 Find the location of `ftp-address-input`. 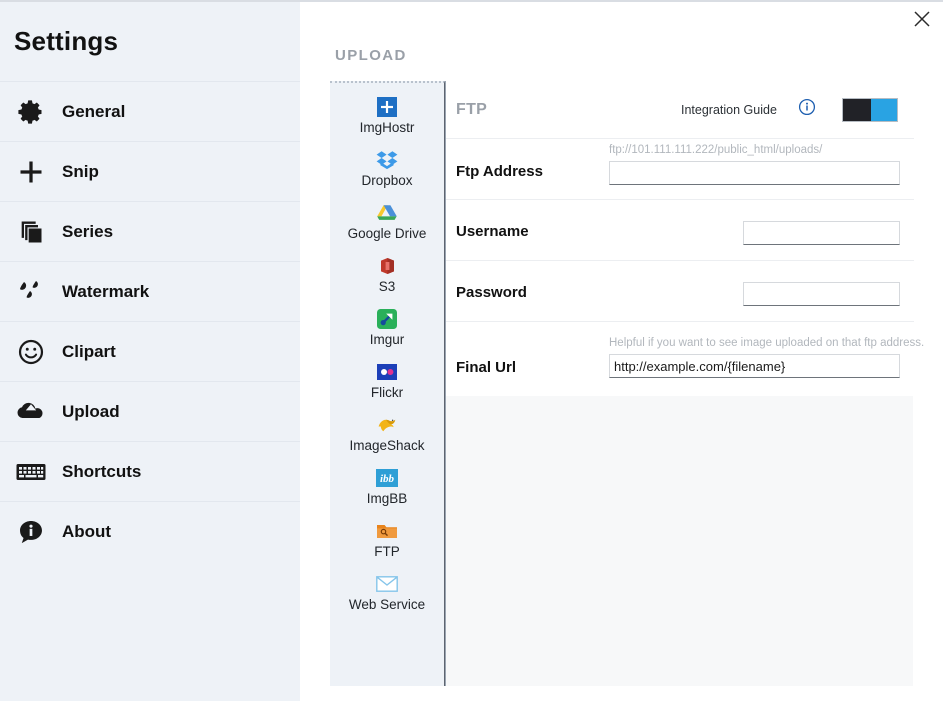

ftp-address-input is located at coordinates (754, 173).